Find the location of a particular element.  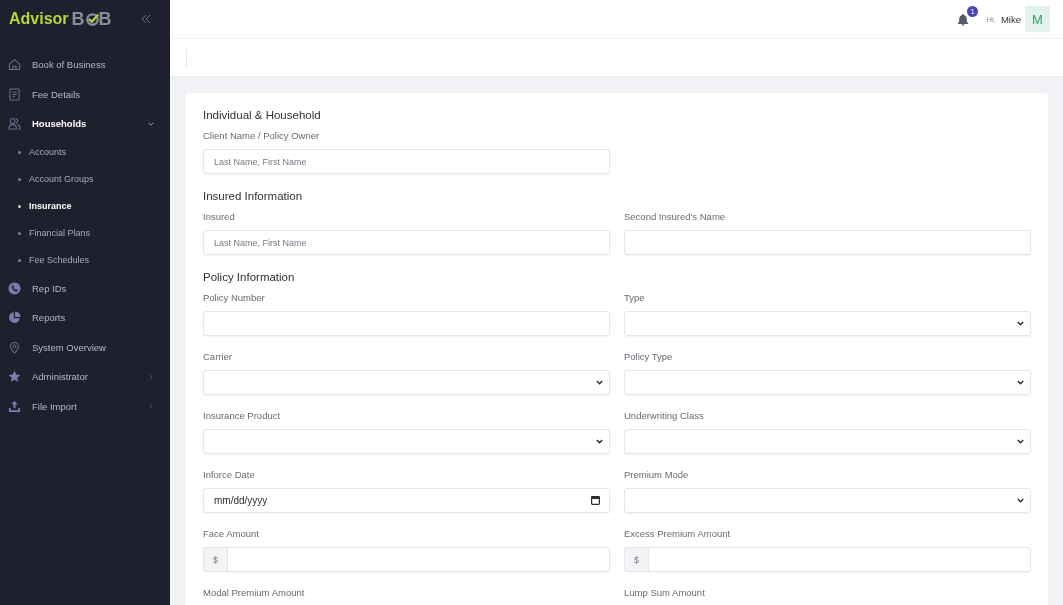

people-icon is located at coordinates (14, 124).